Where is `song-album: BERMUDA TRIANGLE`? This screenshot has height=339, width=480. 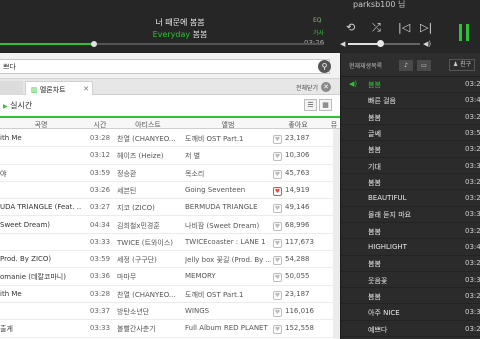 song-album: BERMUDA TRIANGLE is located at coordinates (228, 207).